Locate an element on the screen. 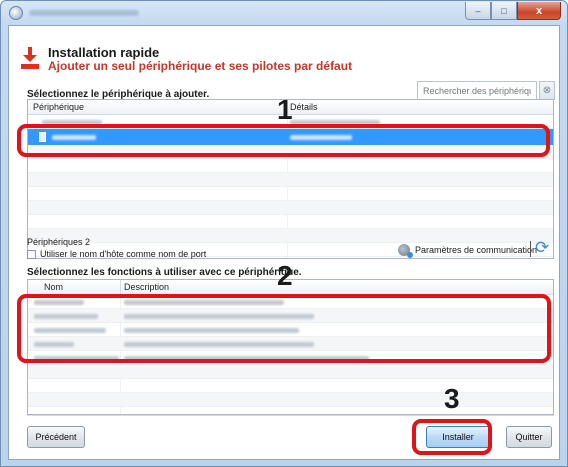 This screenshot has width=568, height=467. window-controls: – □ x is located at coordinates (513, 11).